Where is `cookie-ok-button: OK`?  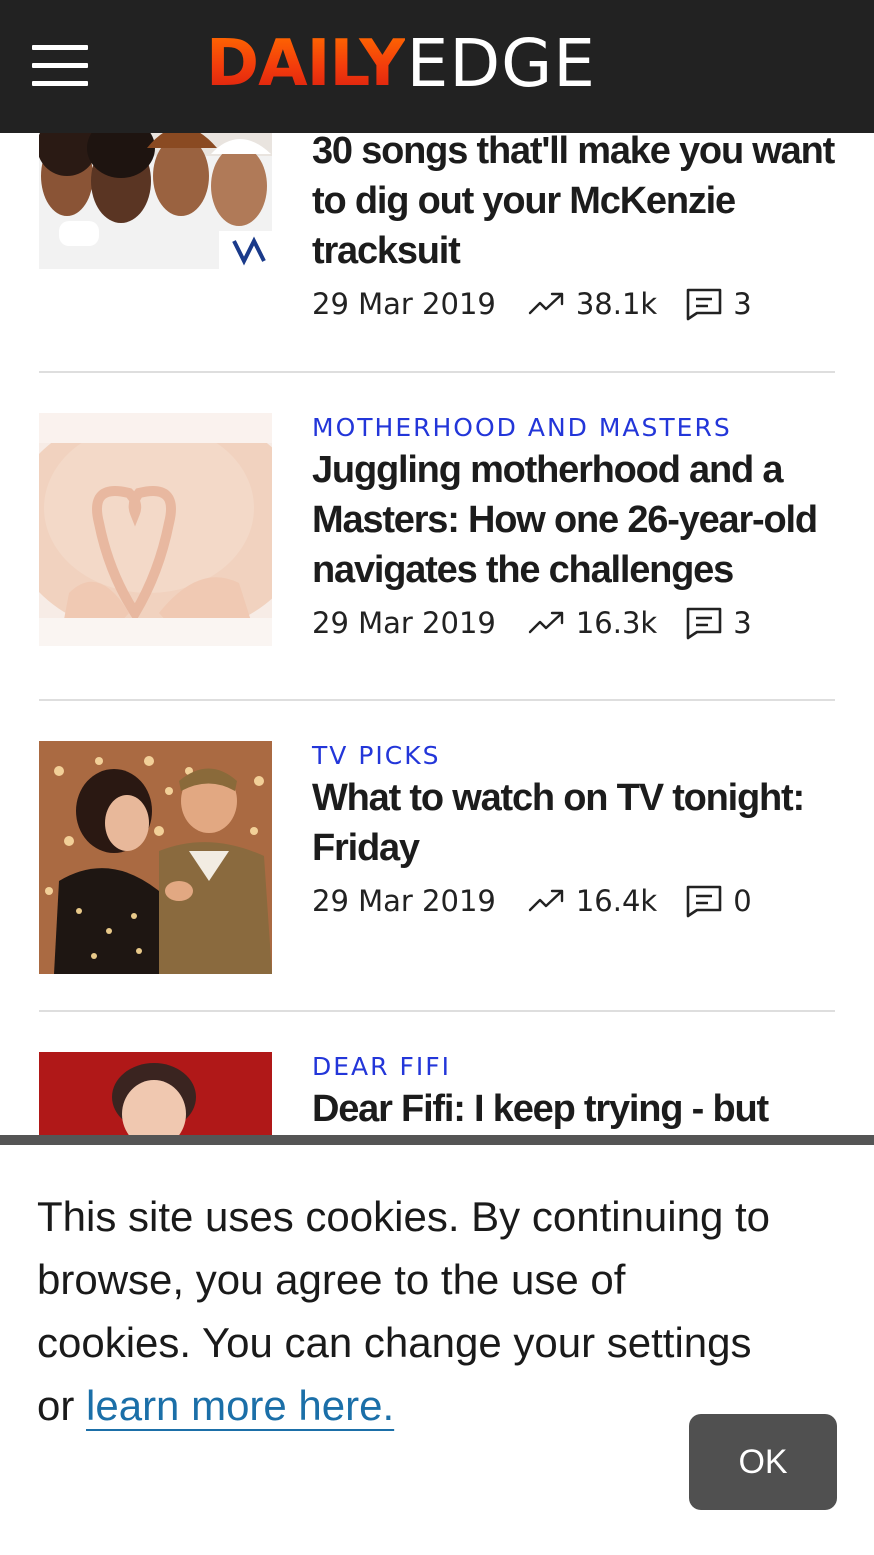 cookie-ok-button: OK is located at coordinates (763, 1462).